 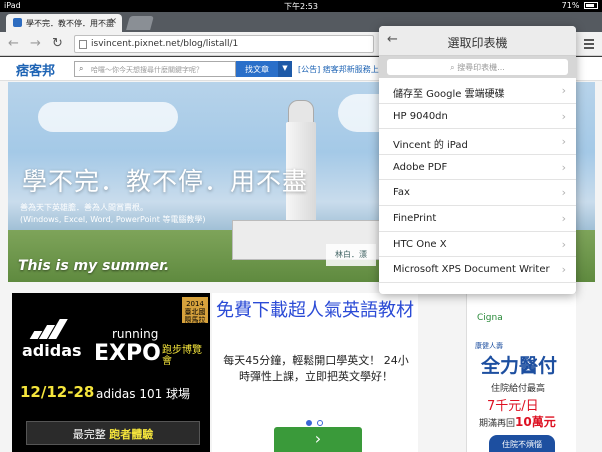 I want to click on ad-body: 每天45分鐘，輕鬆開口學英文！ 24小時彈性上課，立即把英文學好！, so click(x=316, y=368).